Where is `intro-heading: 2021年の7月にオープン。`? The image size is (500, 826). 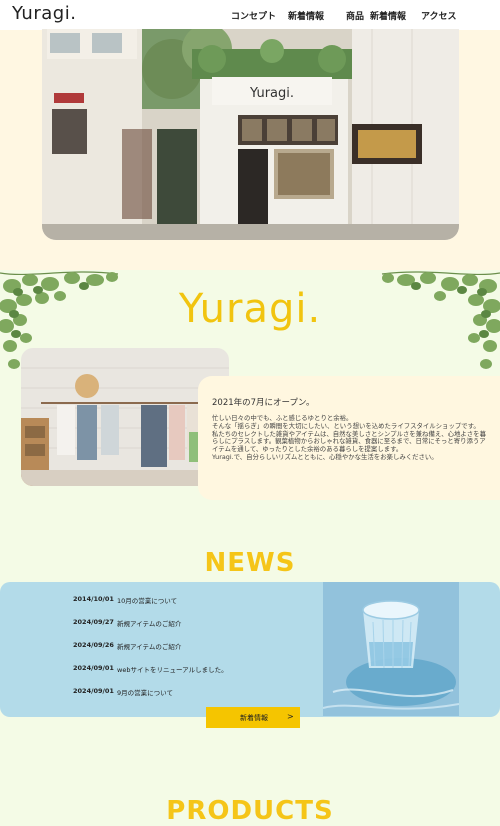
intro-heading: 2021年の7月にオープン。 is located at coordinates (263, 403).